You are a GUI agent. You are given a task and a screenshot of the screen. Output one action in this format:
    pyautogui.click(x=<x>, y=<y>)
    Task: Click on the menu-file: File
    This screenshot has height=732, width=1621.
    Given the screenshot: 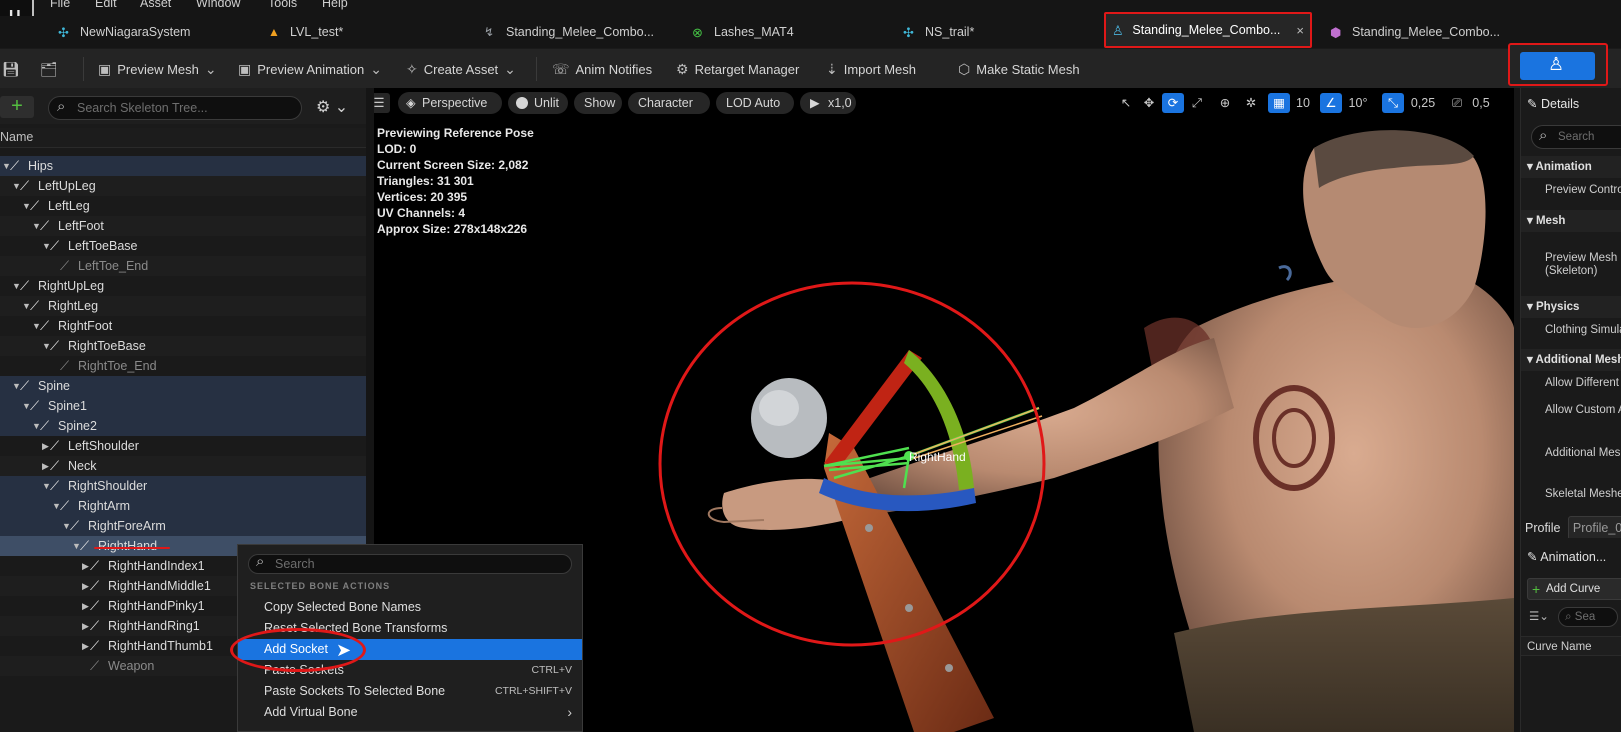 What is the action you would take?
    pyautogui.click(x=60, y=5)
    